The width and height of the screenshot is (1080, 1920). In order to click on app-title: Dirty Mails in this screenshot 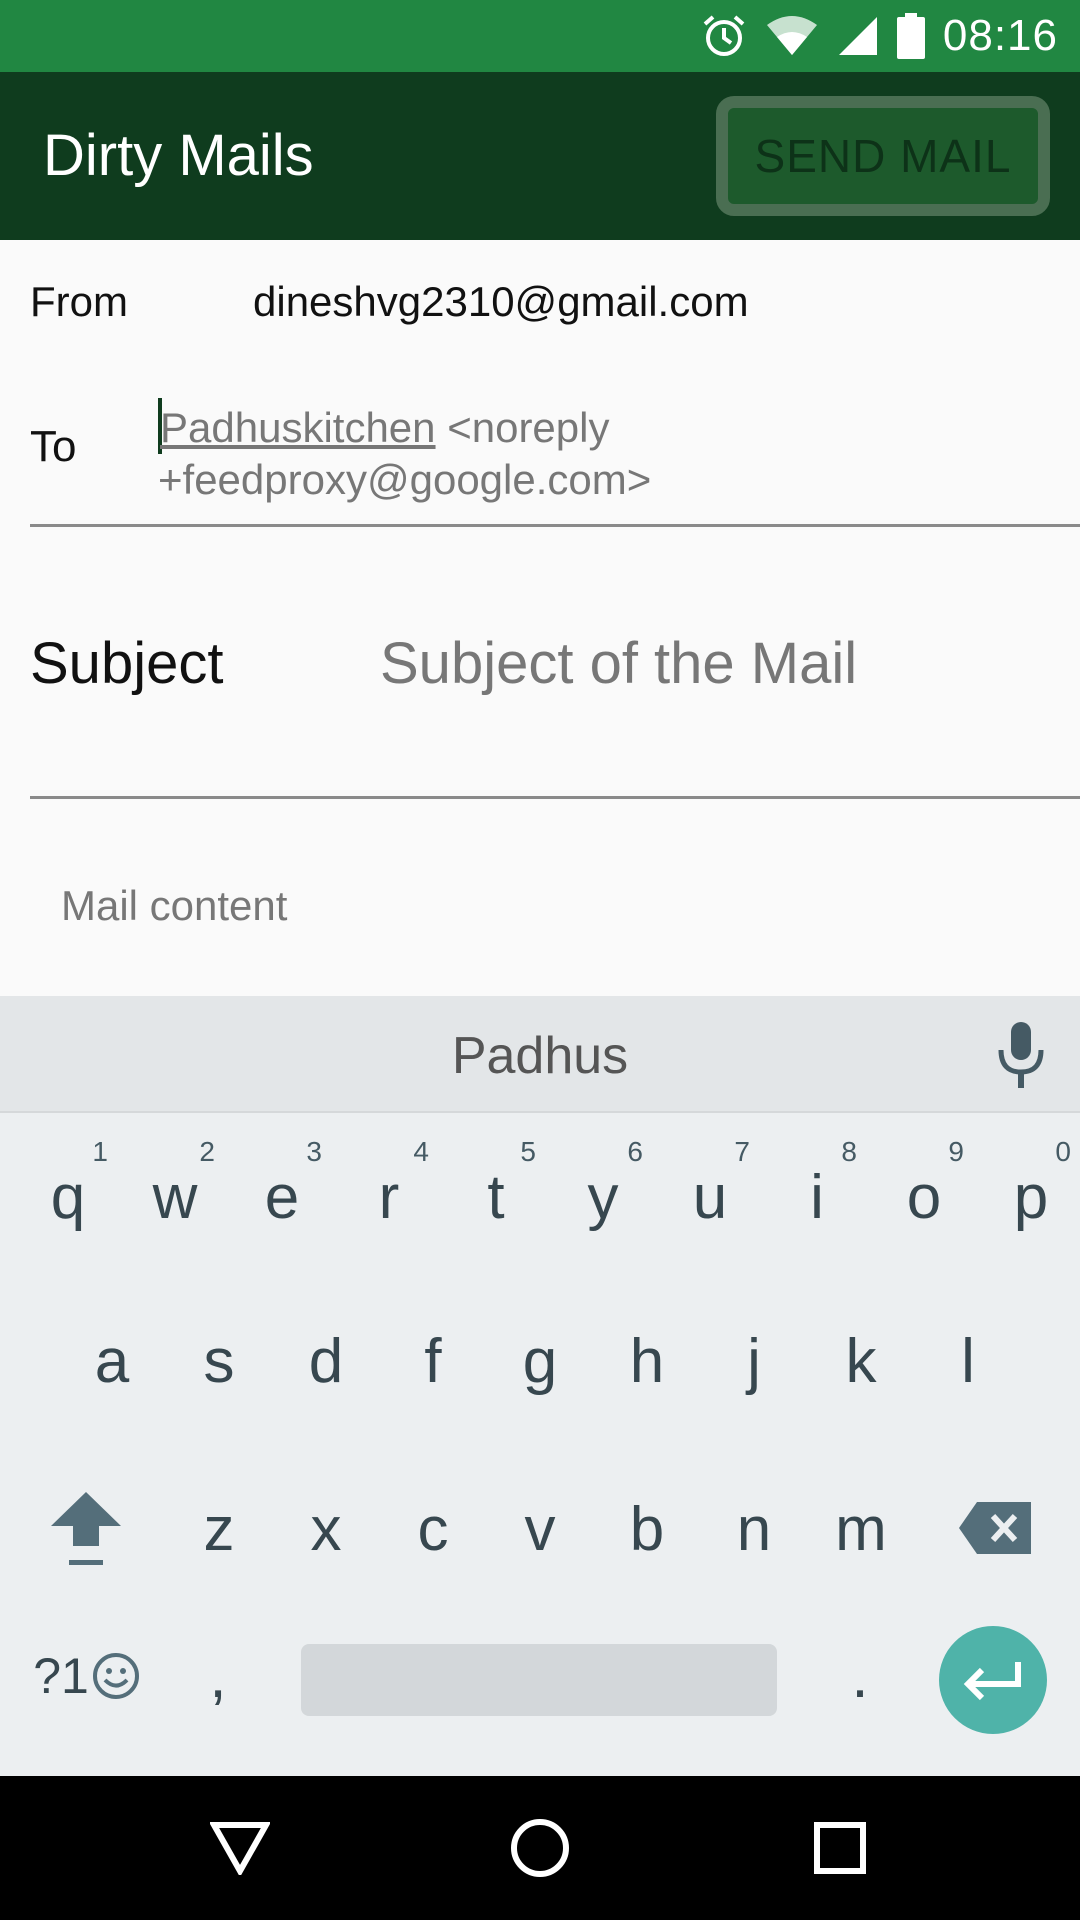, I will do `click(178, 155)`.